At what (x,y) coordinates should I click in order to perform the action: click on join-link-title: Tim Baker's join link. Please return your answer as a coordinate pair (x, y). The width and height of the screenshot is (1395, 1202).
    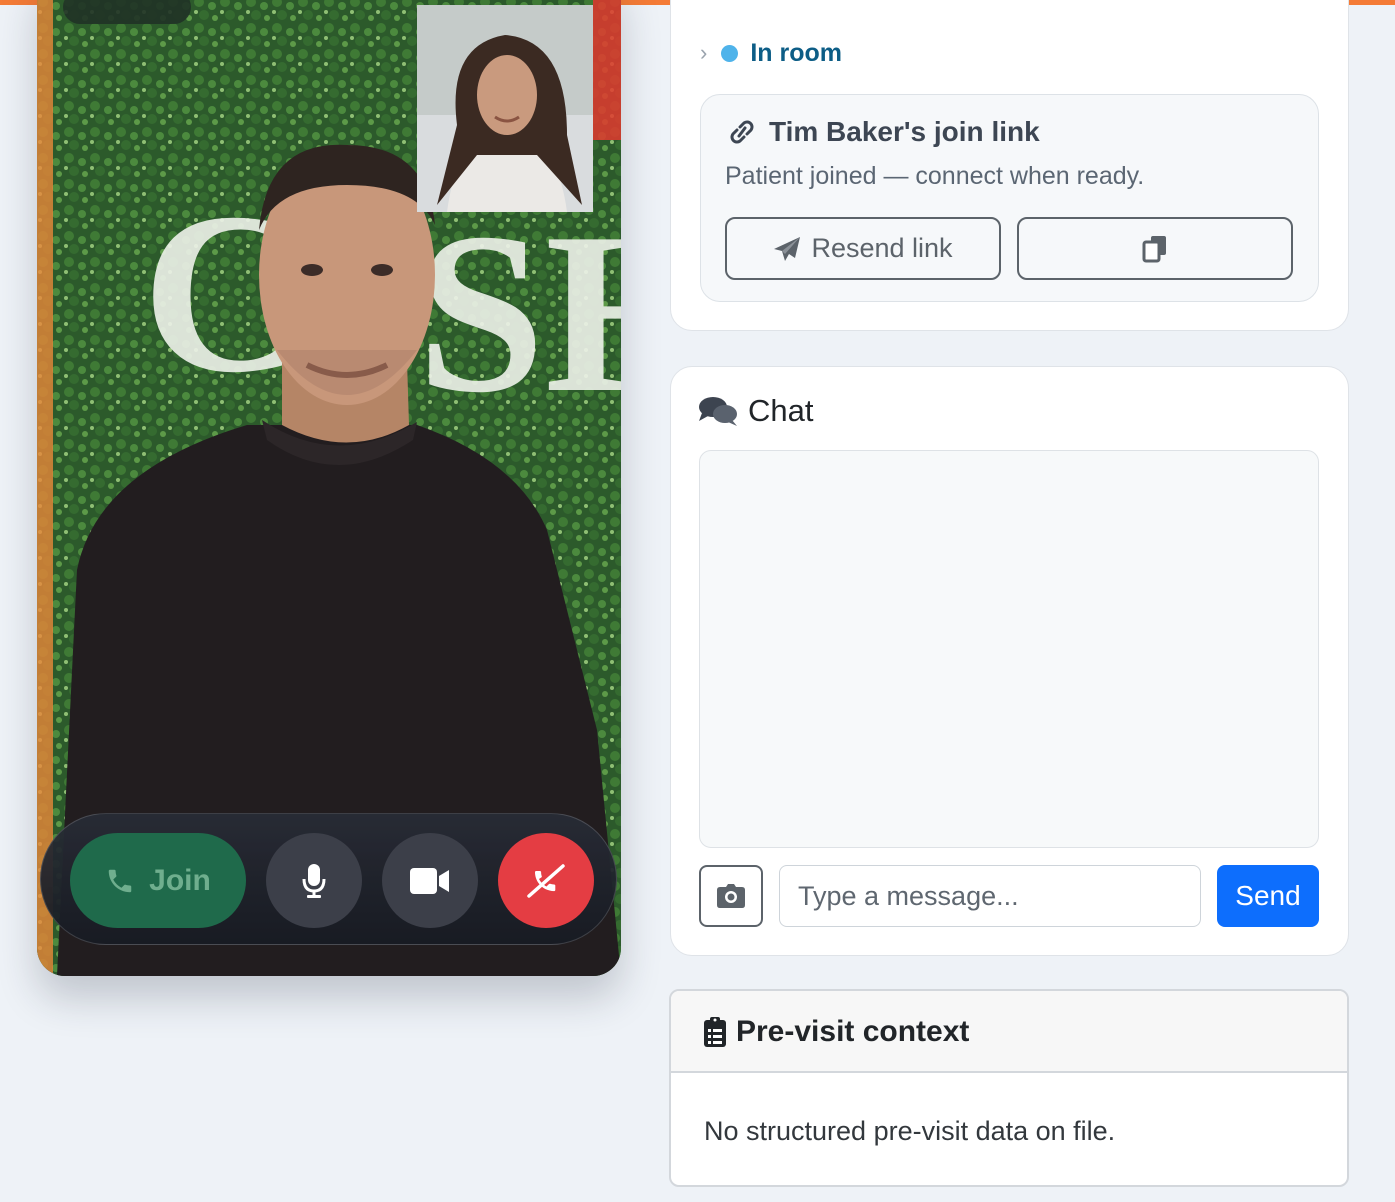
    Looking at the image, I should click on (882, 132).